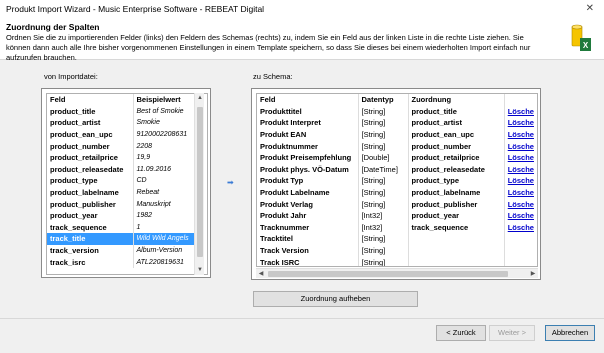  I want to click on source-vertical-scrollbar: ▲ ▼, so click(199, 184).